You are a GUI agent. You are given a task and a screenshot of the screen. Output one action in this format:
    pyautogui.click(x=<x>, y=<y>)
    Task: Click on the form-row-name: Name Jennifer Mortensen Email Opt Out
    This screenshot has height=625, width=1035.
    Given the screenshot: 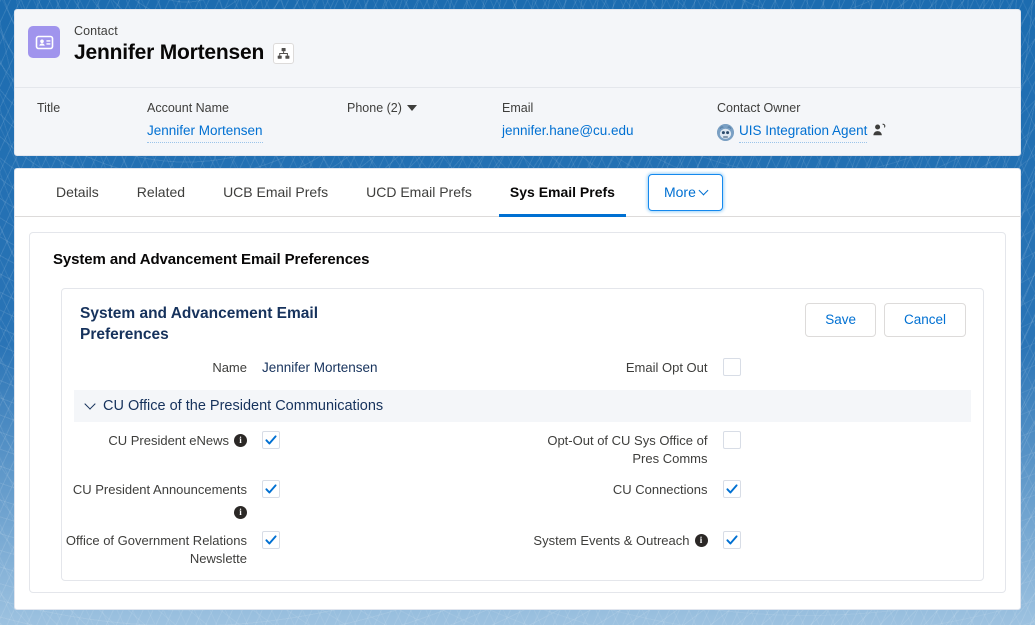 What is the action you would take?
    pyautogui.click(x=522, y=367)
    